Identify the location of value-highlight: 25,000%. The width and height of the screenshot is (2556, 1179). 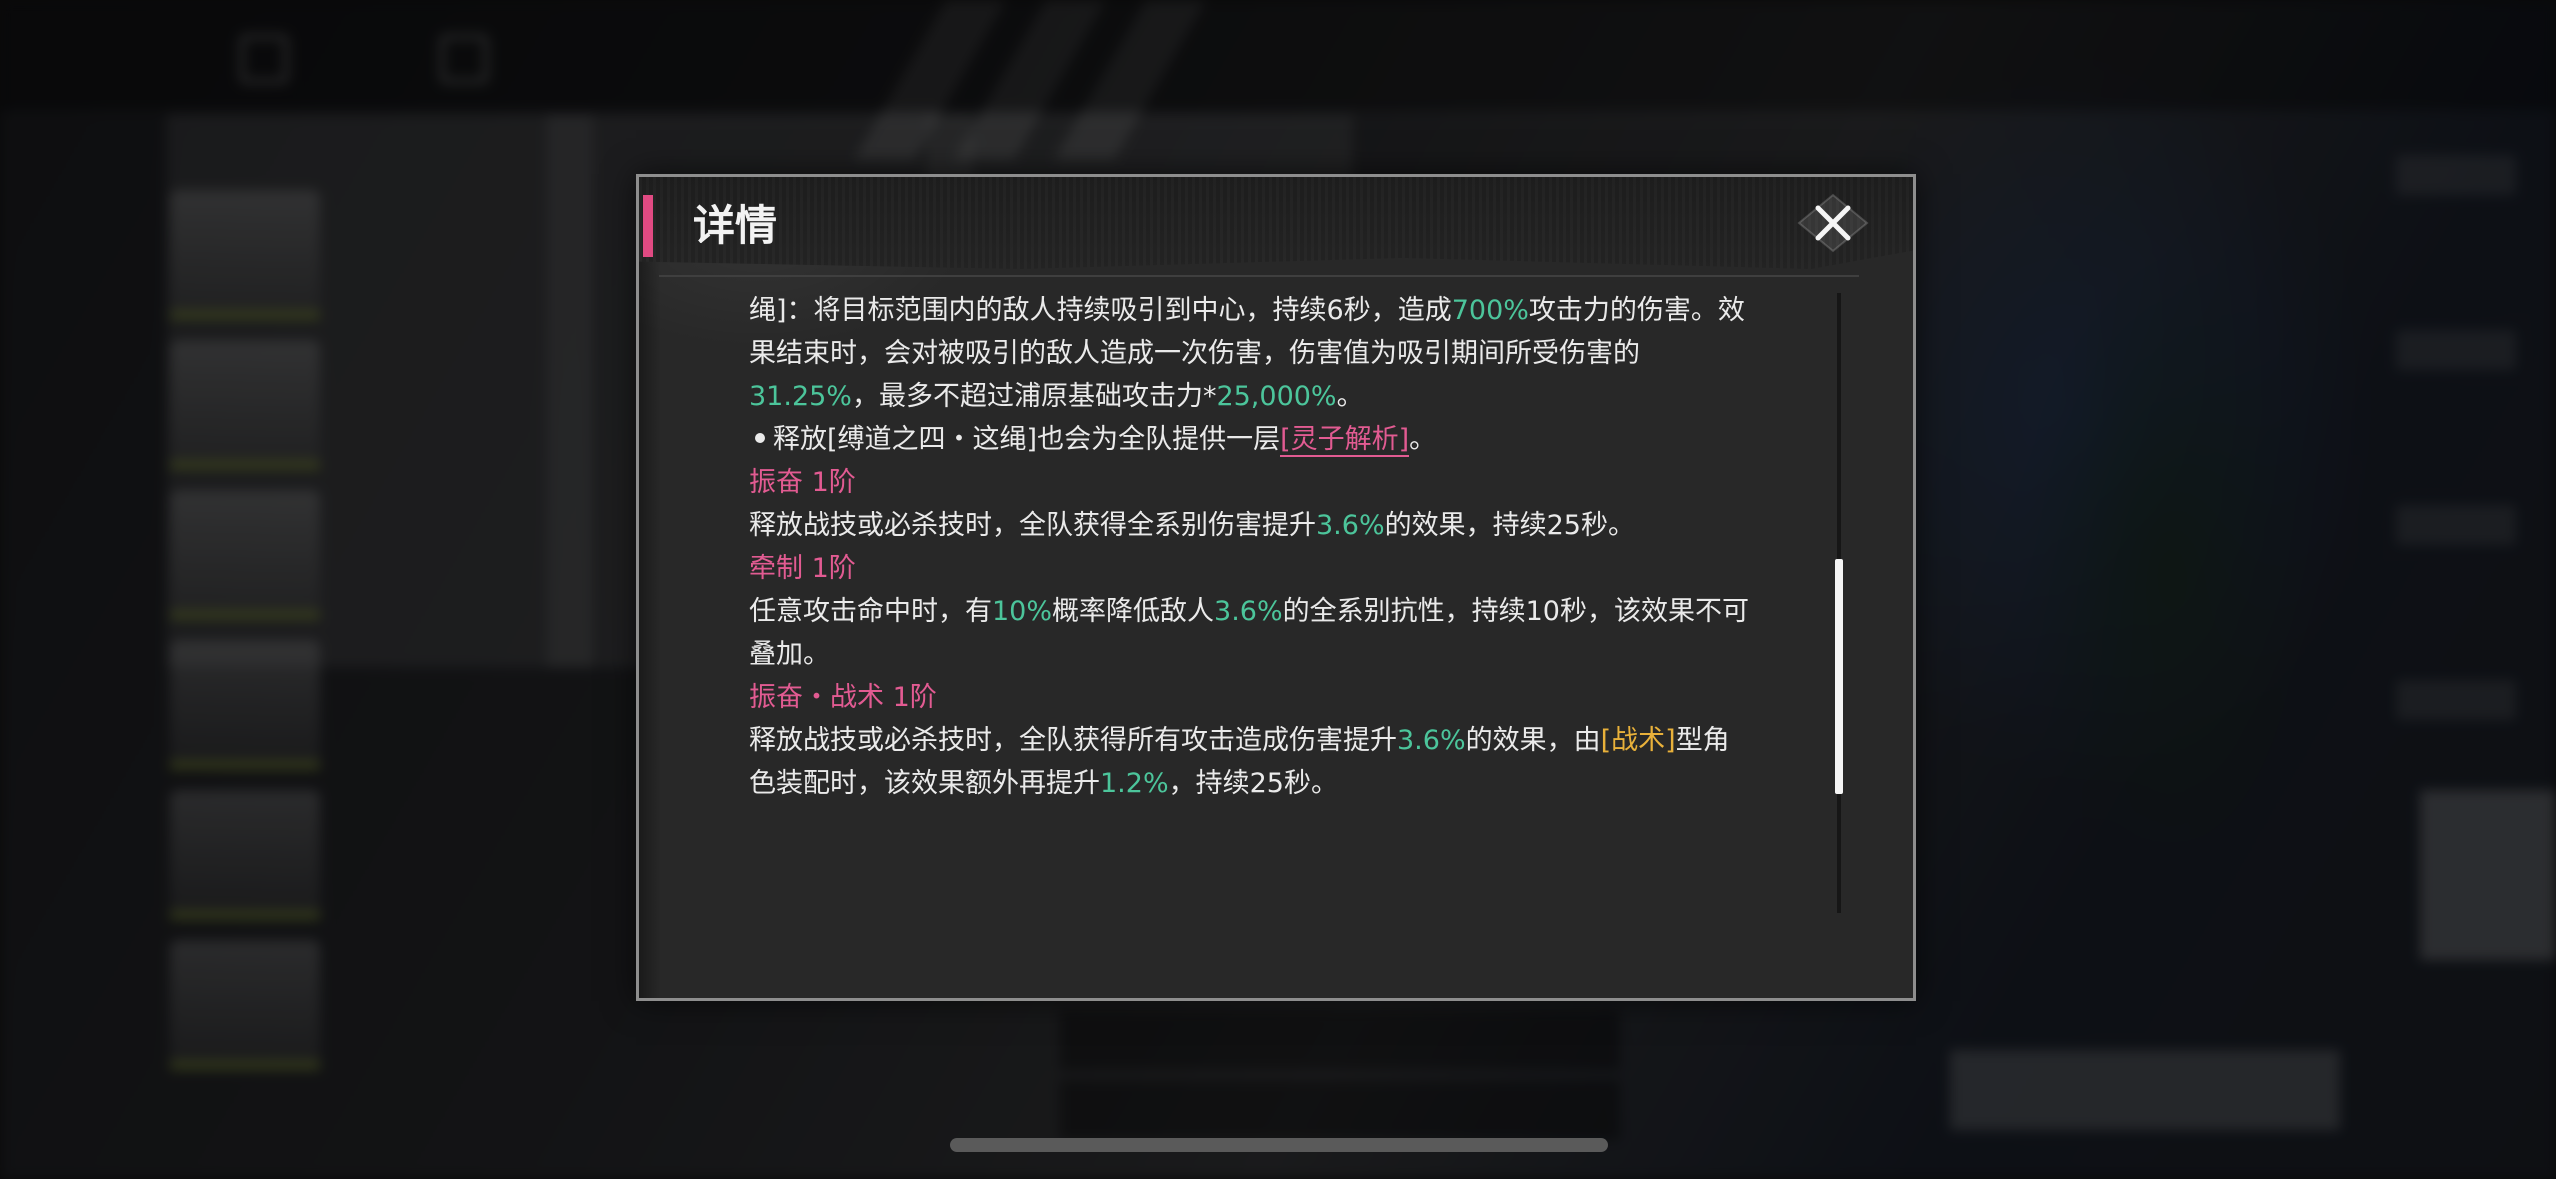
(1276, 396).